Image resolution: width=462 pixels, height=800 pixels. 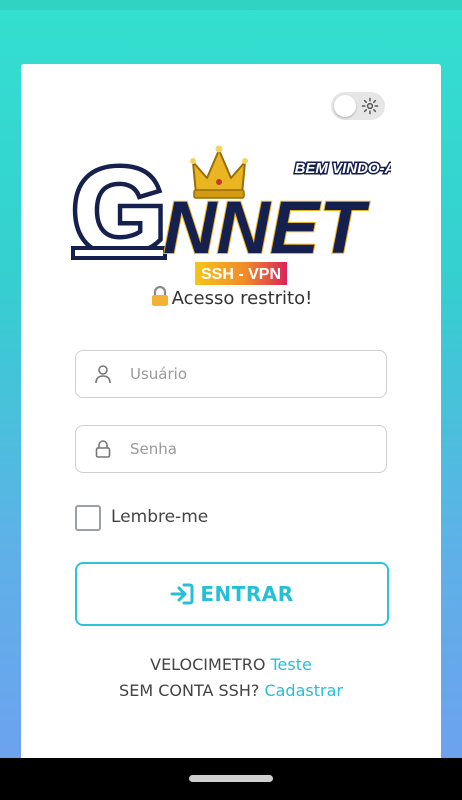 I want to click on home-gesture-handle, so click(x=231, y=778).